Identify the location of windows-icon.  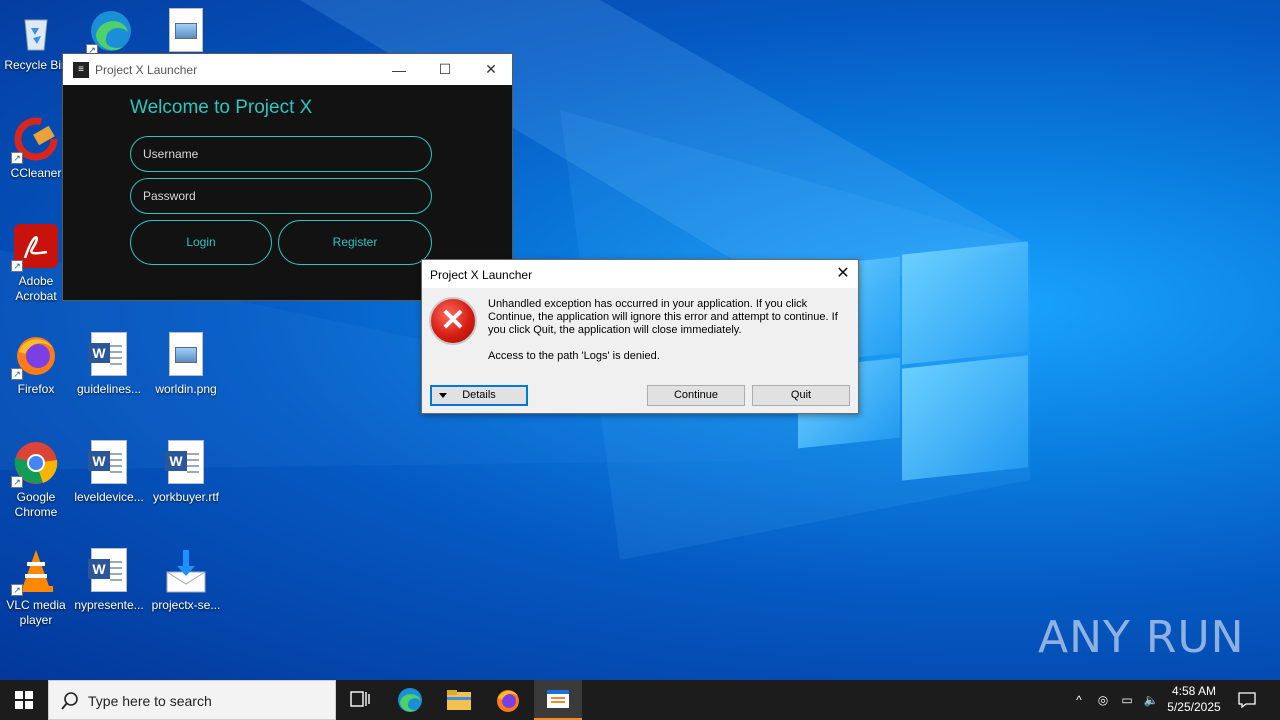
(24, 700).